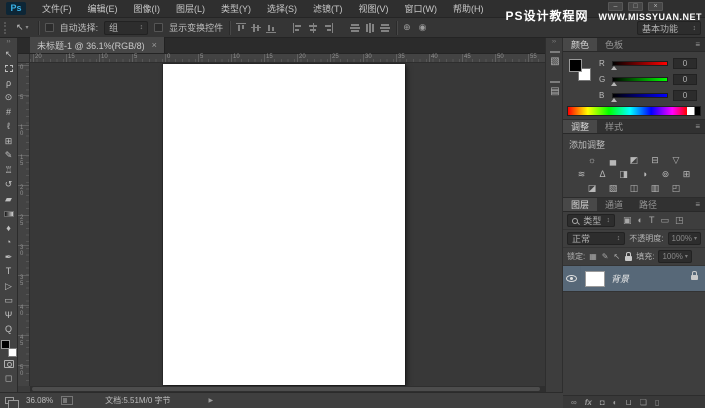 The width and height of the screenshot is (705, 408). Describe the element at coordinates (256, 27) in the screenshot. I see `align-vertical-centers-icon` at that location.